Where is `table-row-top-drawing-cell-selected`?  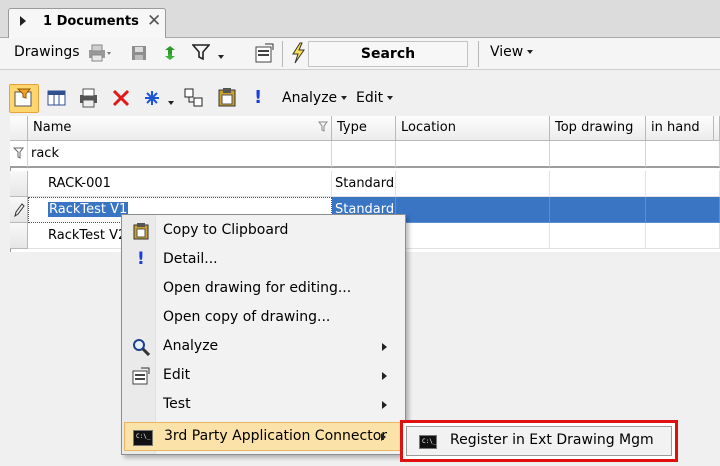
table-row-top-drawing-cell-selected is located at coordinates (598, 210).